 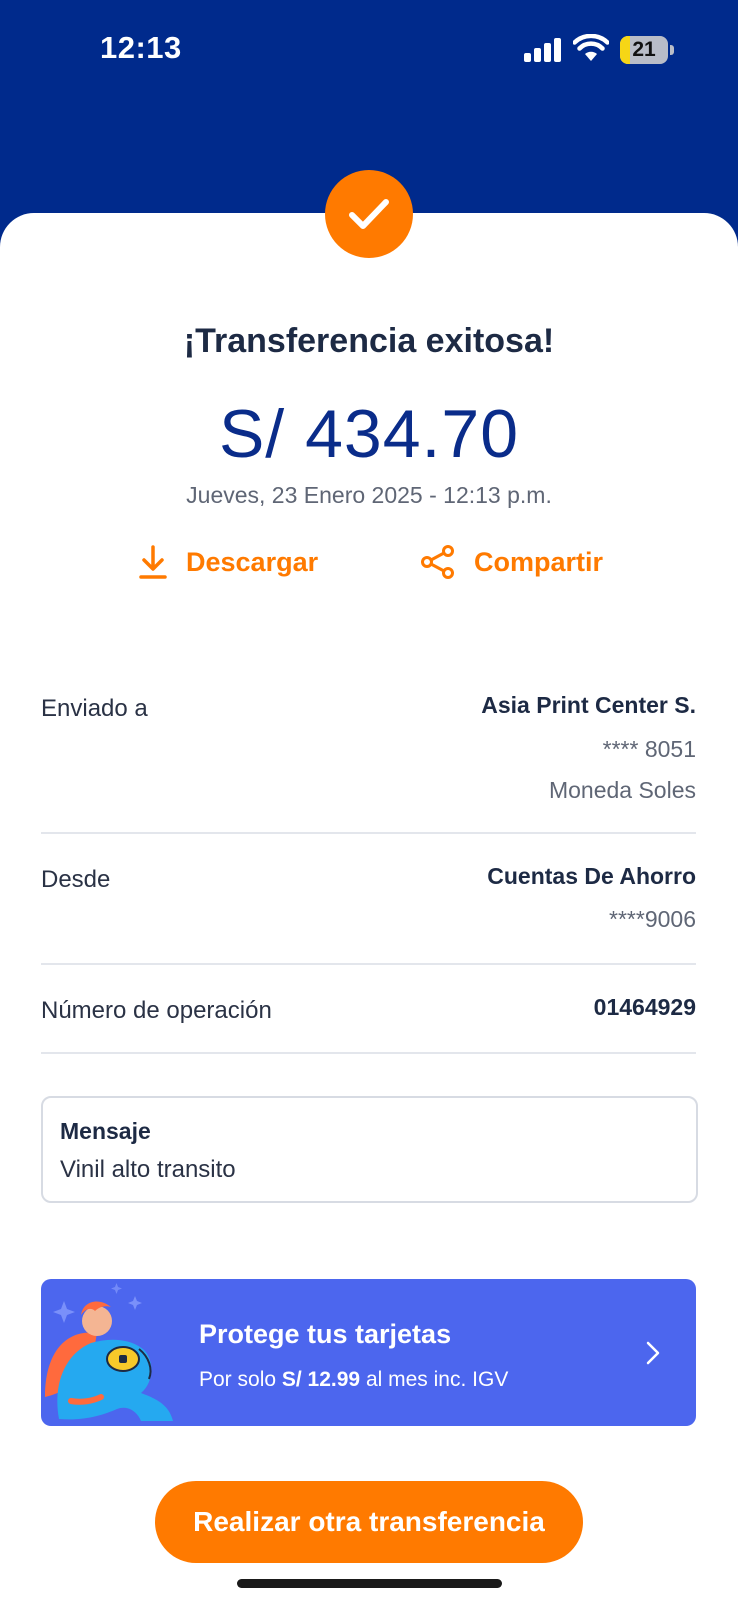 What do you see at coordinates (76, 879) in the screenshot?
I see `from-label: Desde` at bounding box center [76, 879].